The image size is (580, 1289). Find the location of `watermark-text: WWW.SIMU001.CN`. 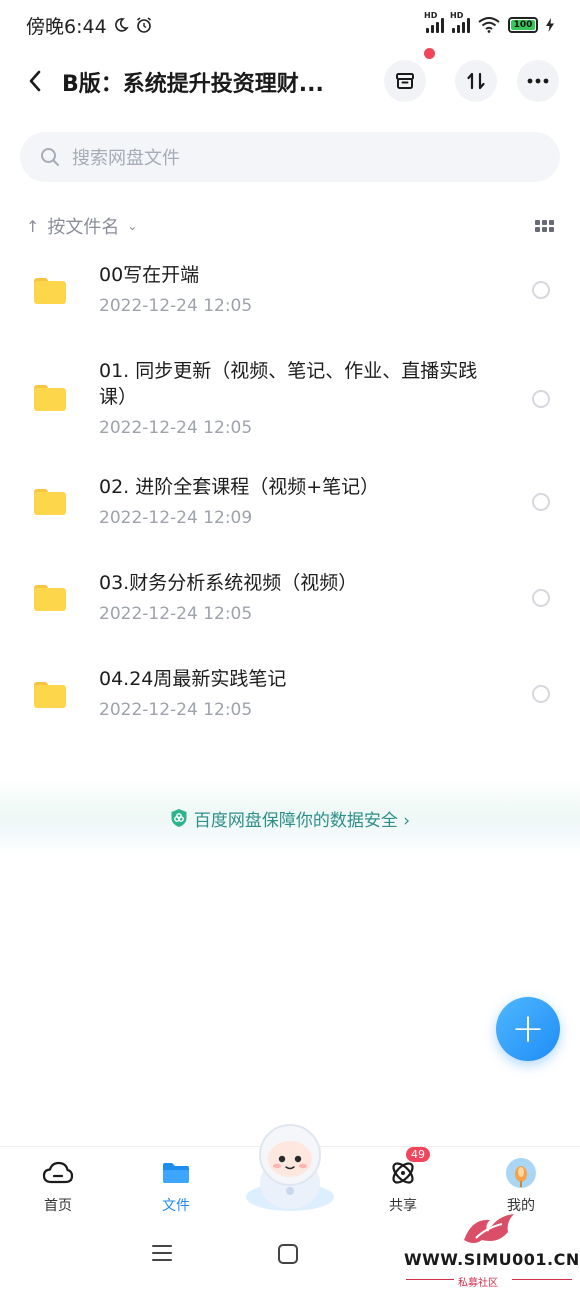

watermark-text: WWW.SIMU001.CN is located at coordinates (492, 1259).